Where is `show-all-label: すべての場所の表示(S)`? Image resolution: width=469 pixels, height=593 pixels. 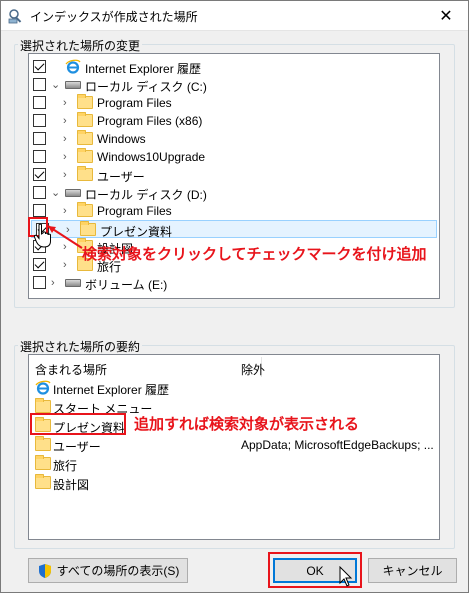 show-all-label: すべての場所の表示(S) is located at coordinates (118, 571).